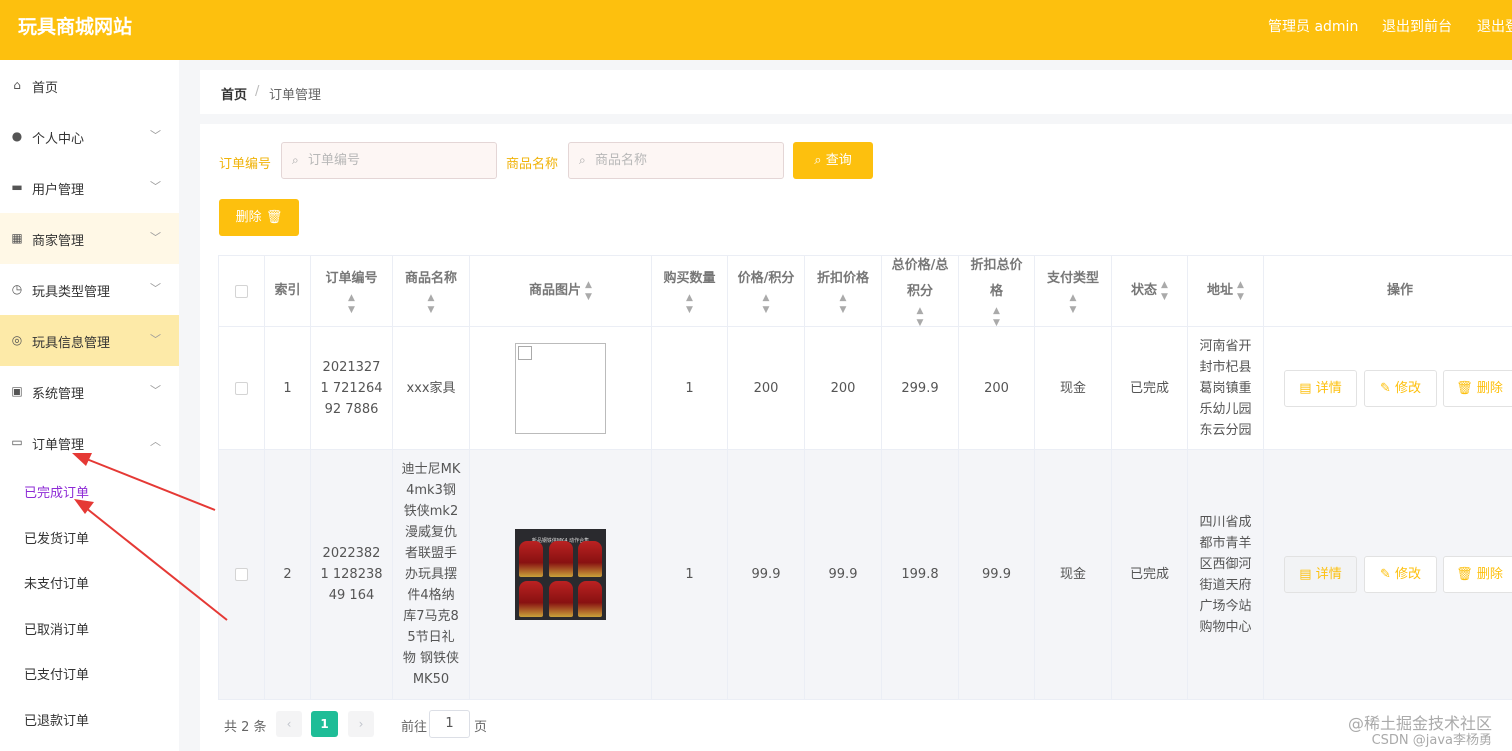 Image resolution: width=1512 pixels, height=751 pixels. I want to click on sidebar-item-label: 首页, so click(45, 88).